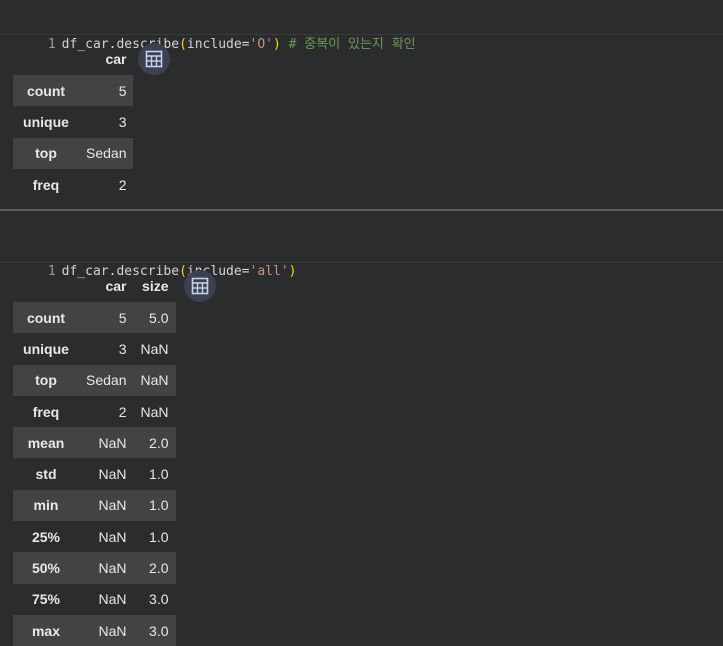 Image resolution: width=723 pixels, height=646 pixels. Describe the element at coordinates (94, 286) in the screenshot. I see `table-header-row: car size` at that location.